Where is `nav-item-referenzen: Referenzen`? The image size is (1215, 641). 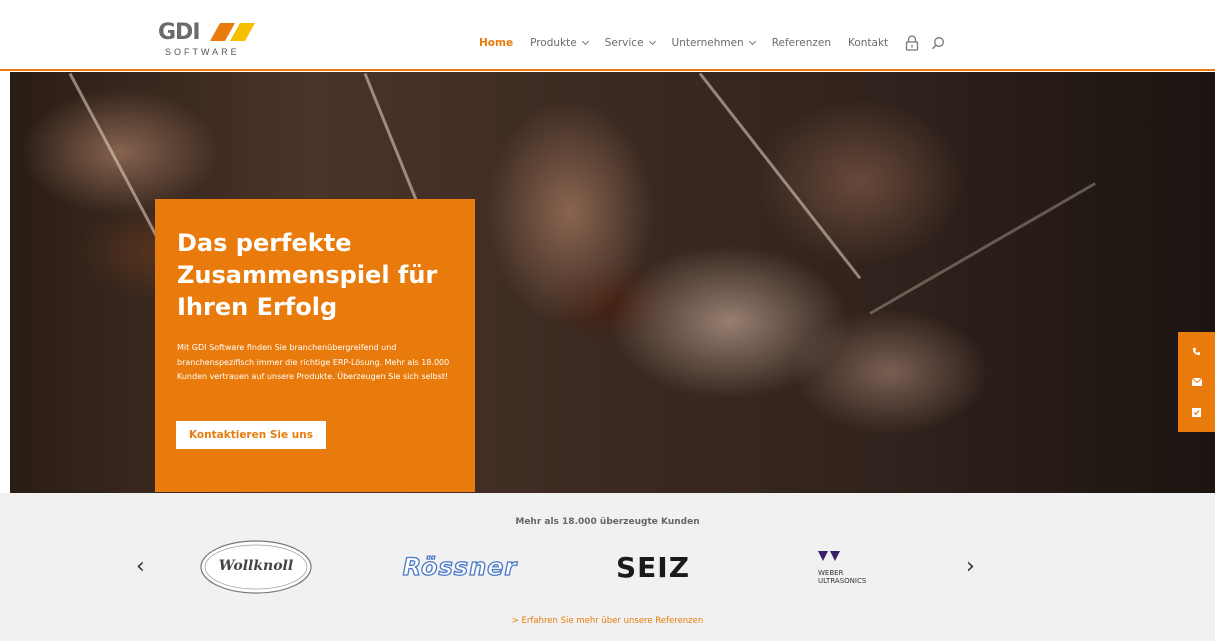 nav-item-referenzen: Referenzen is located at coordinates (801, 43).